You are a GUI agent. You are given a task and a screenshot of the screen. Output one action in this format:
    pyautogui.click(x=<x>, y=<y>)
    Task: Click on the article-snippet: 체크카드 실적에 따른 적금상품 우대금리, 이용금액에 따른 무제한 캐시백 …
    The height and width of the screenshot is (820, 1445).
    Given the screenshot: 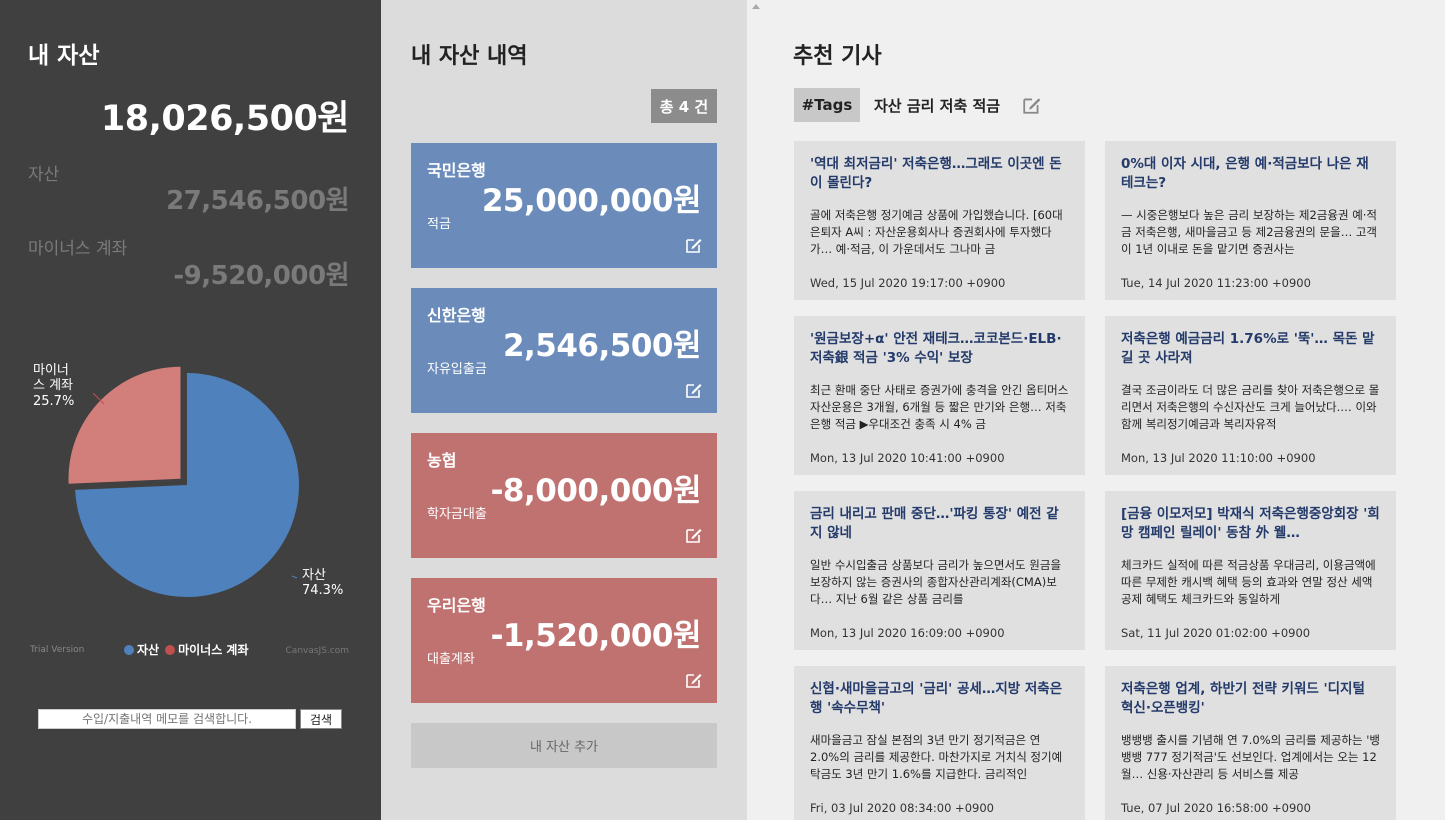 What is the action you would take?
    pyautogui.click(x=1248, y=582)
    